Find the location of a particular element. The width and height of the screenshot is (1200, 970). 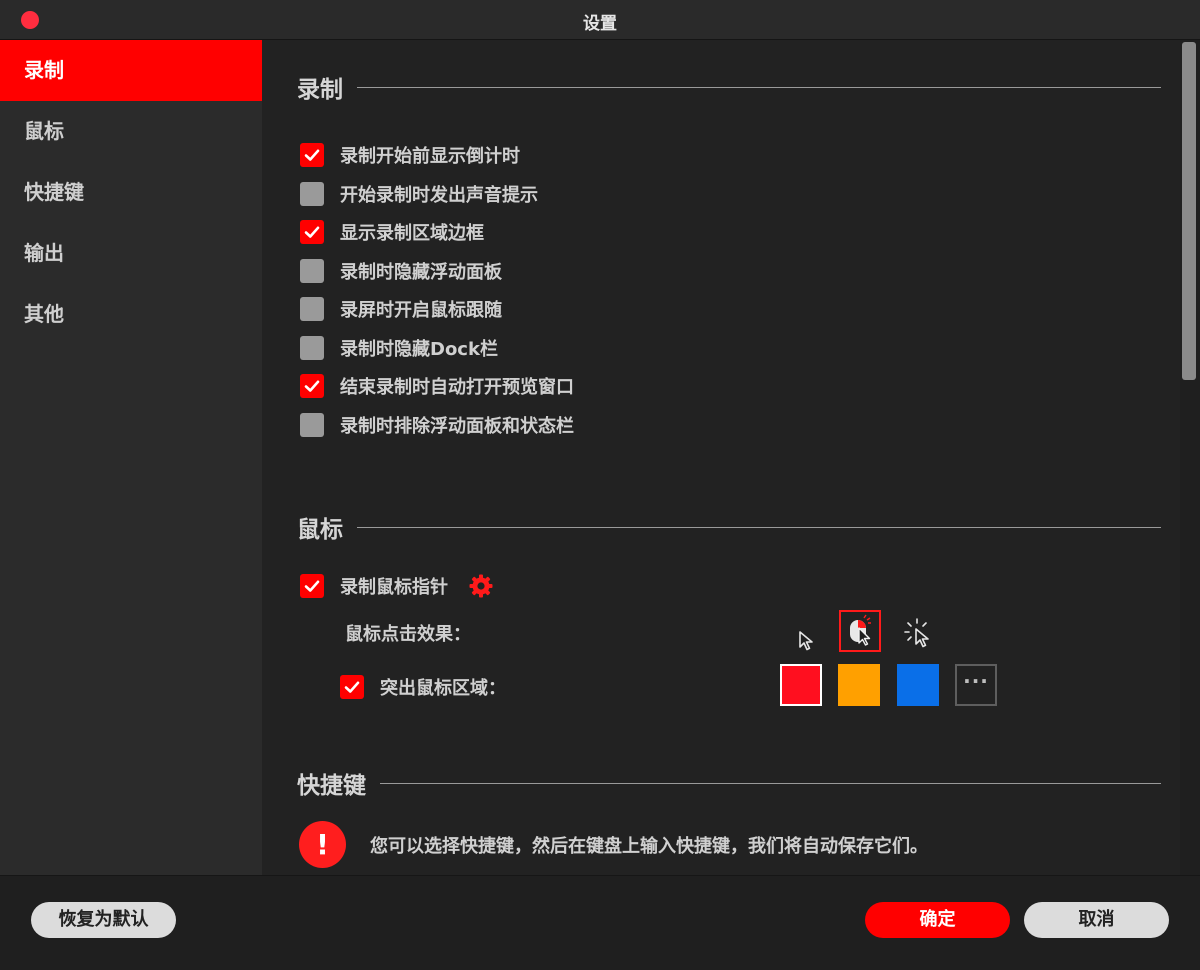

option-open-preview: 结束录制时自动打开预览窗口 is located at coordinates (437, 386).